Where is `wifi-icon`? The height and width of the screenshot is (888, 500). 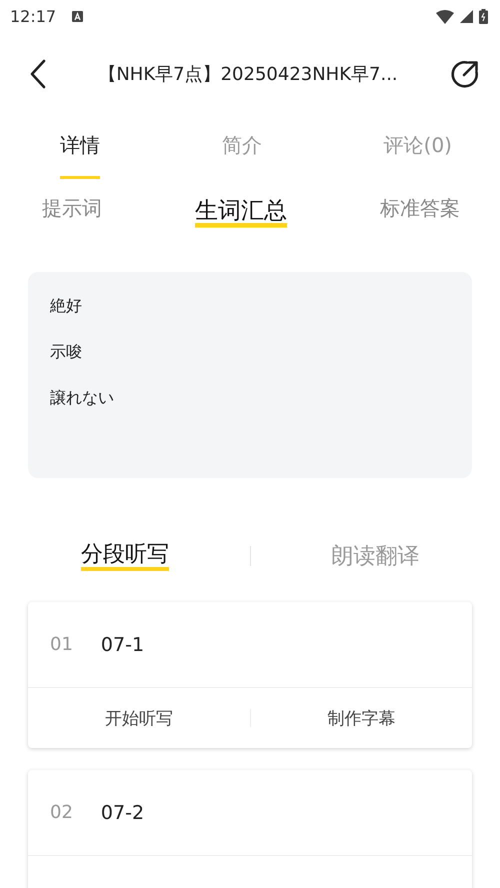
wifi-icon is located at coordinates (445, 17).